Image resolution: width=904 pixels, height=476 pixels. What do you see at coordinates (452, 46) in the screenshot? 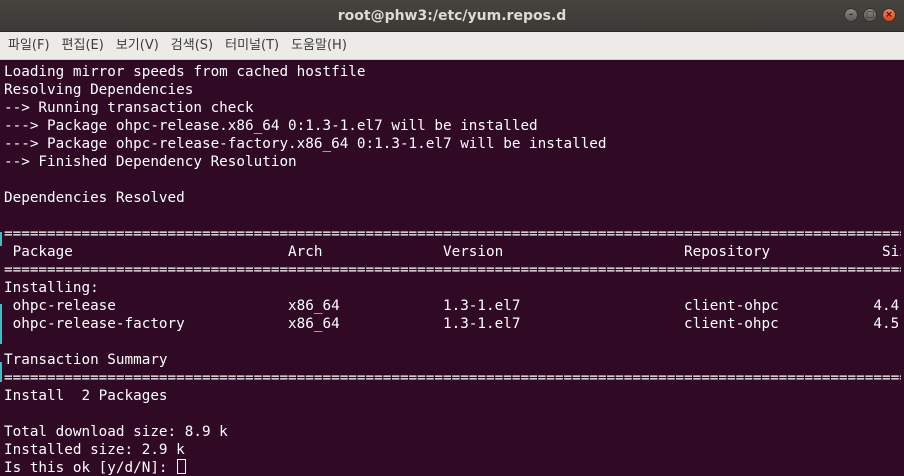
I see `menu-bar: 파일(F) 편집(E) 보기(V) 검색(S) 터미널(T) 도움말(H)` at bounding box center [452, 46].